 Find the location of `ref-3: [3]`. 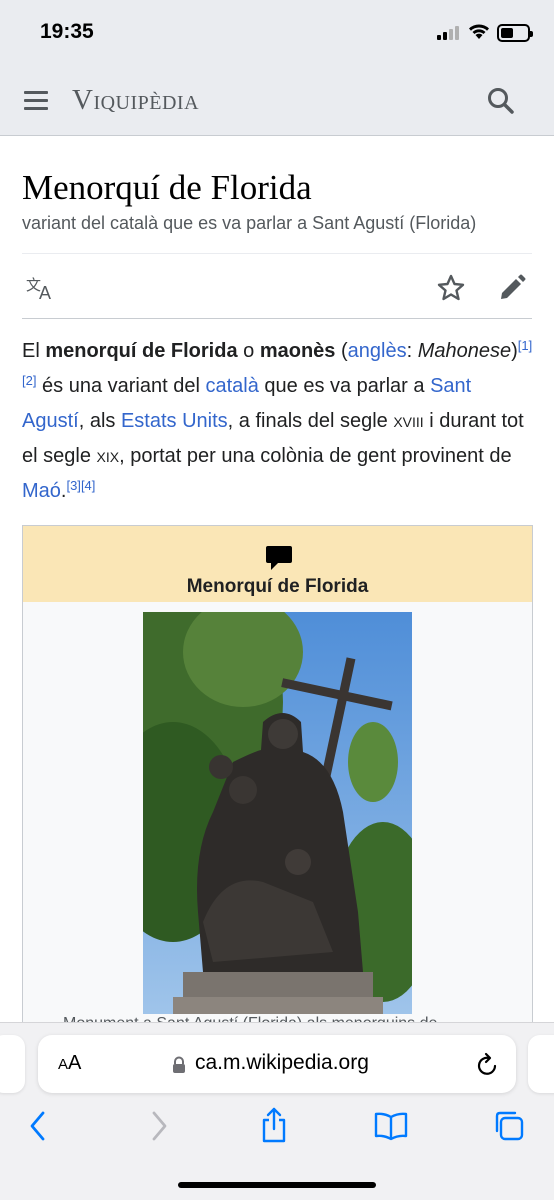

ref-3: [3] is located at coordinates (73, 485).